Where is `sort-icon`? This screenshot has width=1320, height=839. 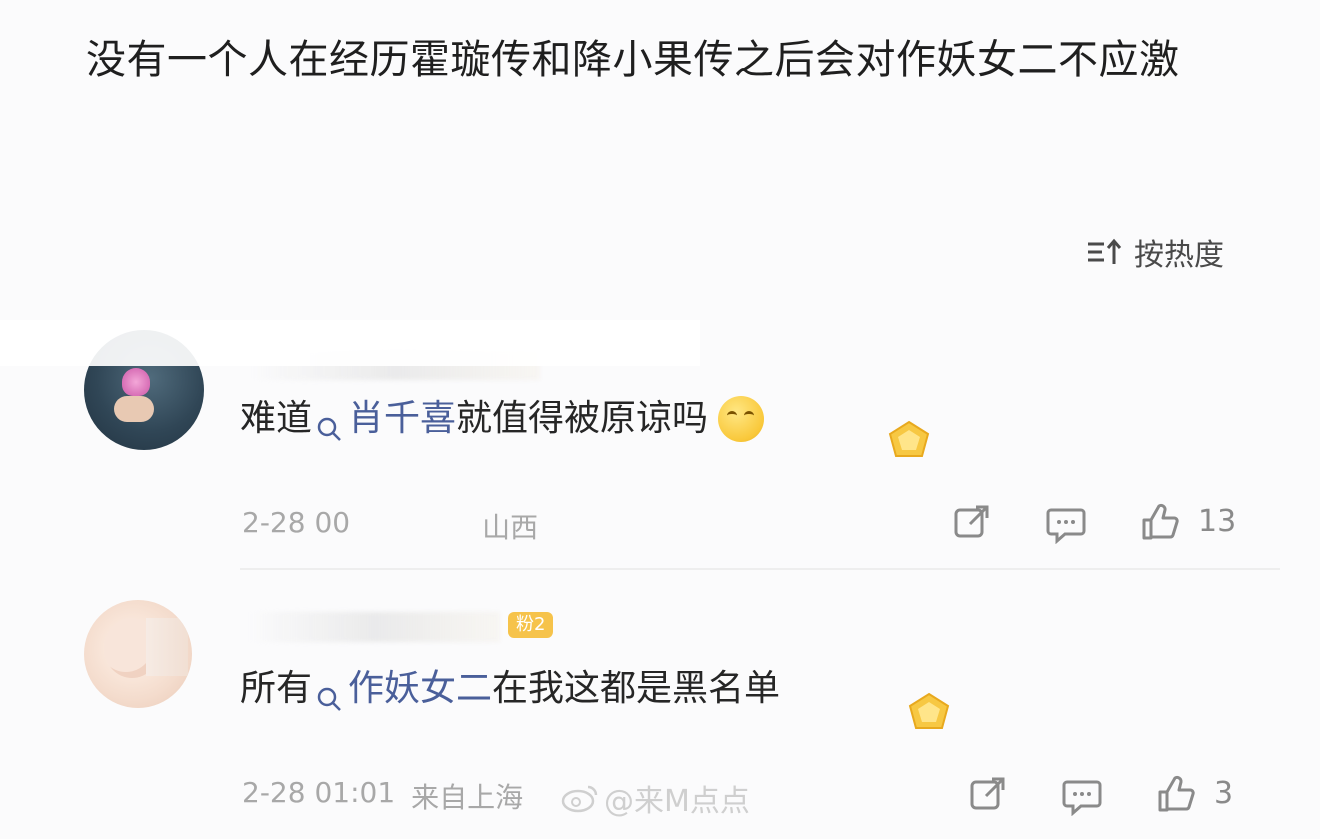
sort-icon is located at coordinates (1104, 252).